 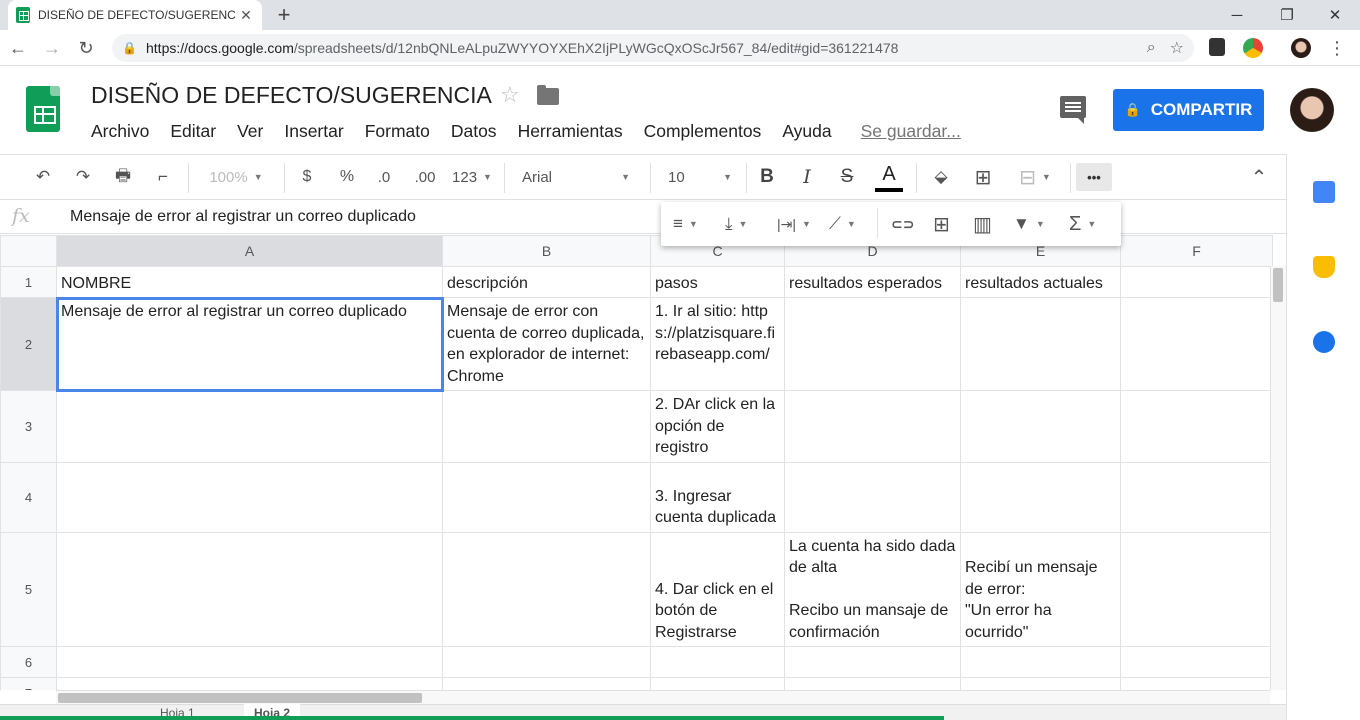 What do you see at coordinates (425, 177) in the screenshot?
I see `increase-decimals-button: .00` at bounding box center [425, 177].